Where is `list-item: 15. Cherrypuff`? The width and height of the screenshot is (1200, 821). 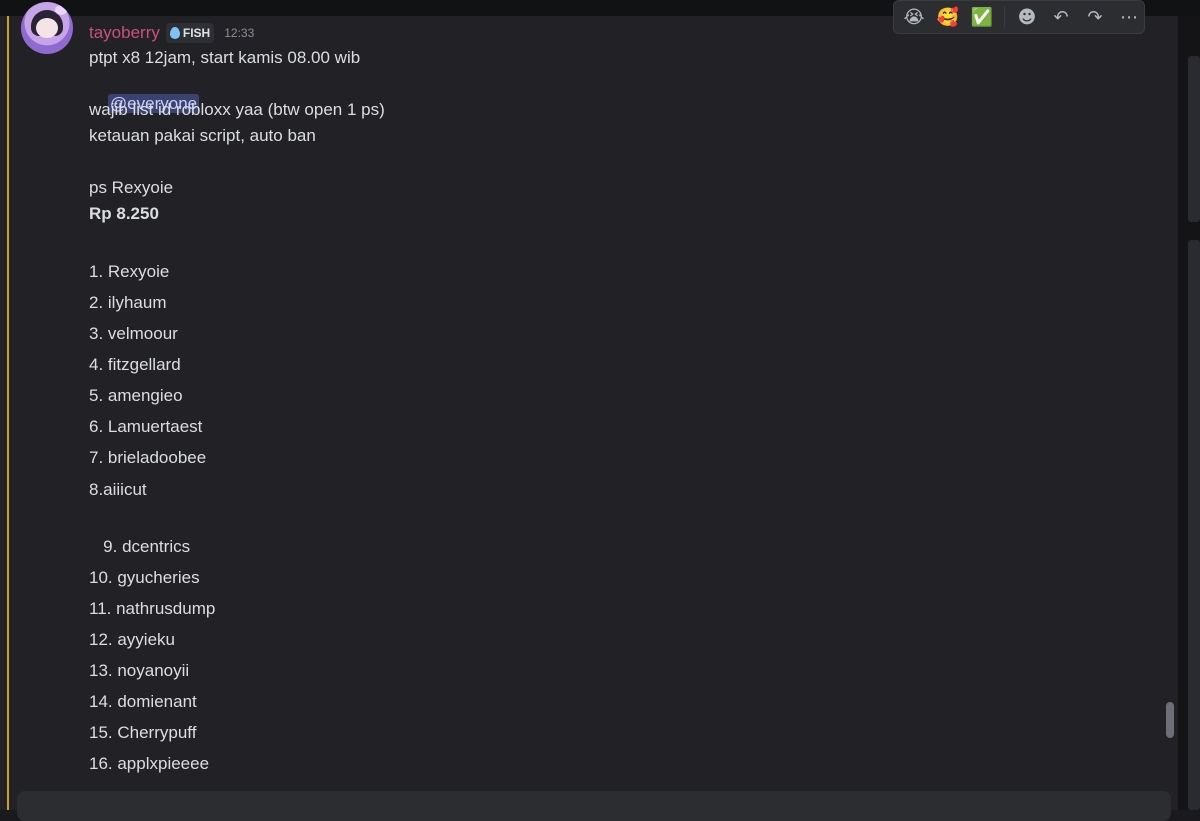 list-item: 15. Cherrypuff is located at coordinates (143, 732).